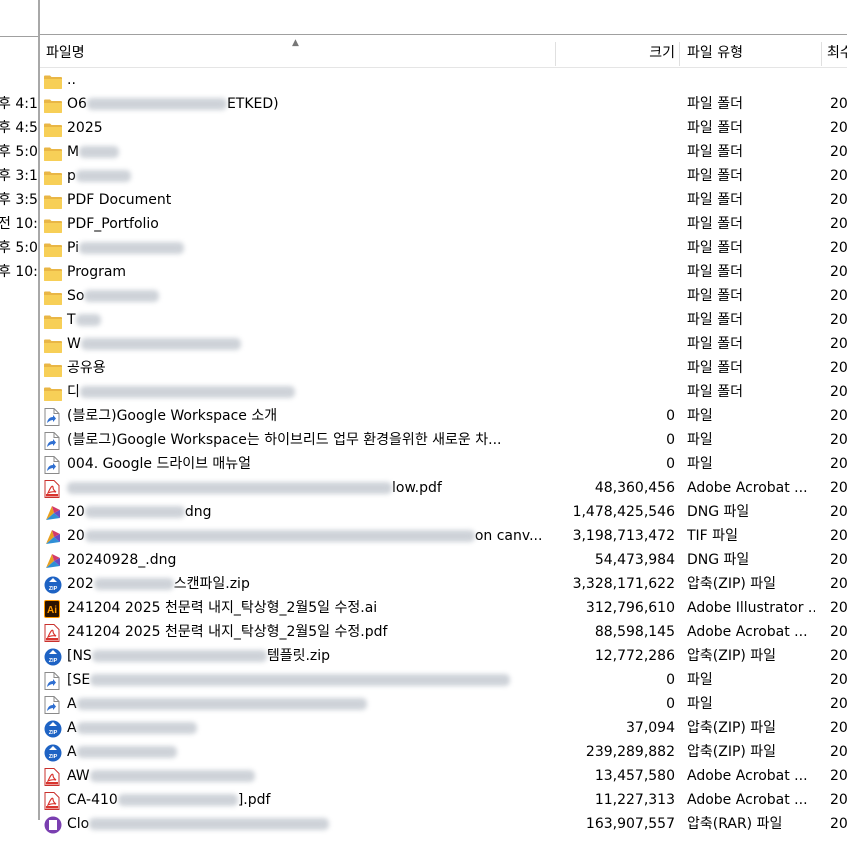 The image size is (847, 842). I want to click on file-name: Pi, so click(126, 248).